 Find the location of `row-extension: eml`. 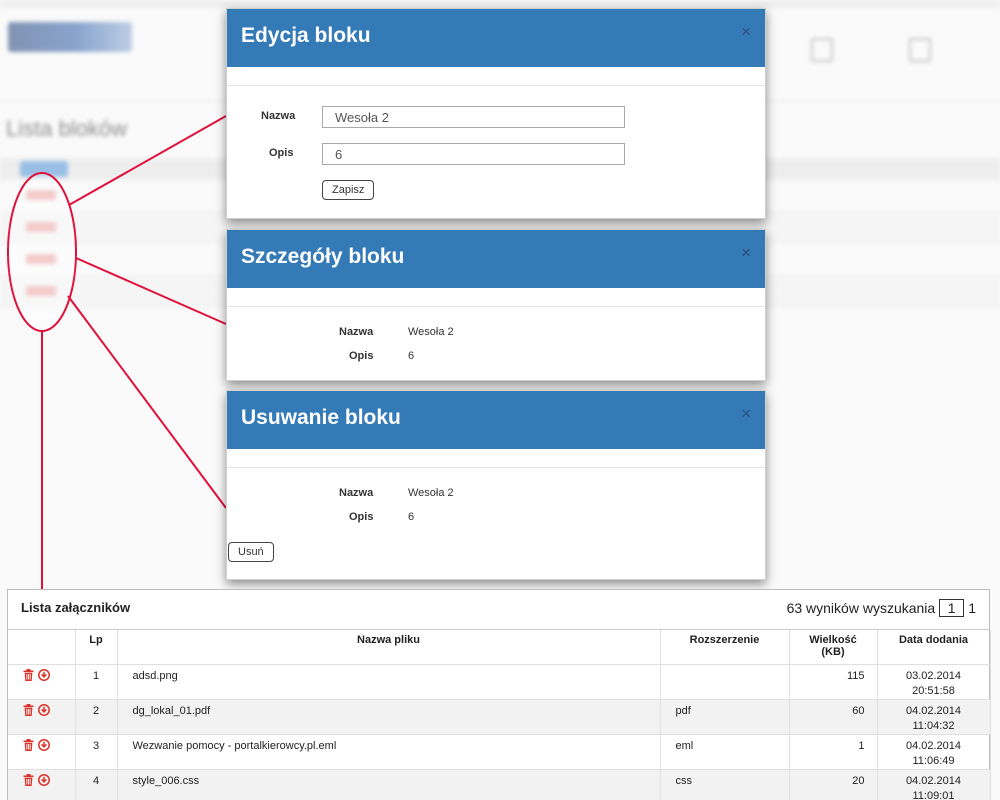

row-extension: eml is located at coordinates (725, 752).